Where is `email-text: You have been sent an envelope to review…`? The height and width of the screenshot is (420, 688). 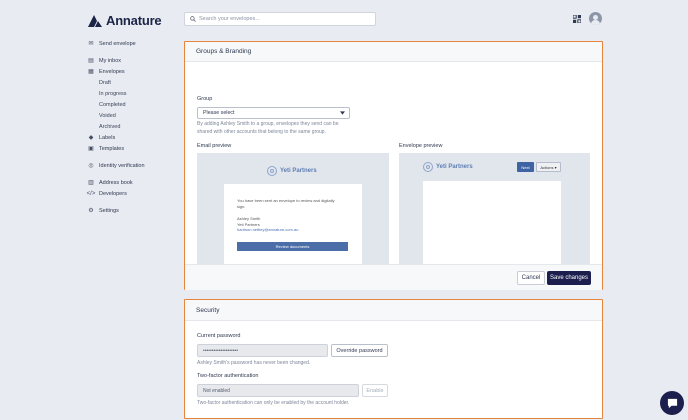 email-text: You have been sent an envelope to review… is located at coordinates (286, 200).